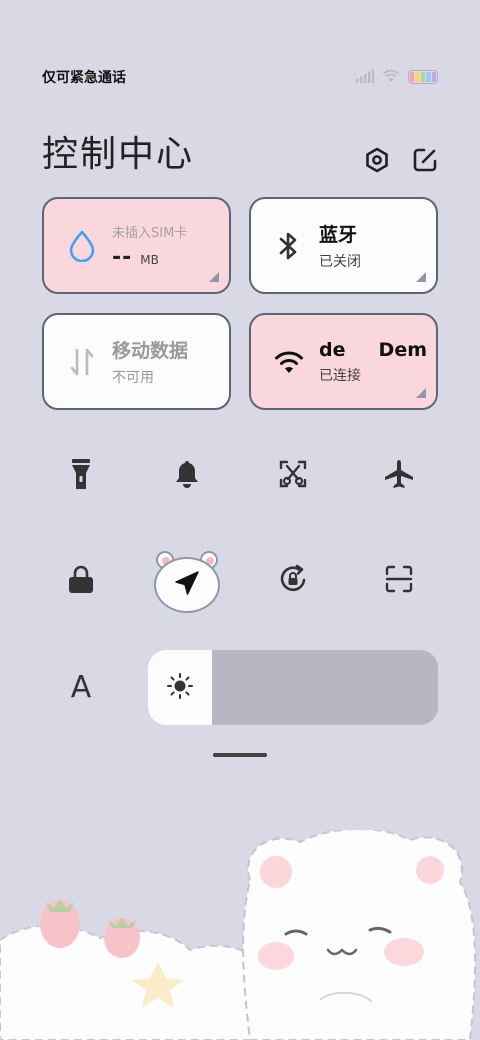  I want to click on brightness-fill, so click(180, 687).